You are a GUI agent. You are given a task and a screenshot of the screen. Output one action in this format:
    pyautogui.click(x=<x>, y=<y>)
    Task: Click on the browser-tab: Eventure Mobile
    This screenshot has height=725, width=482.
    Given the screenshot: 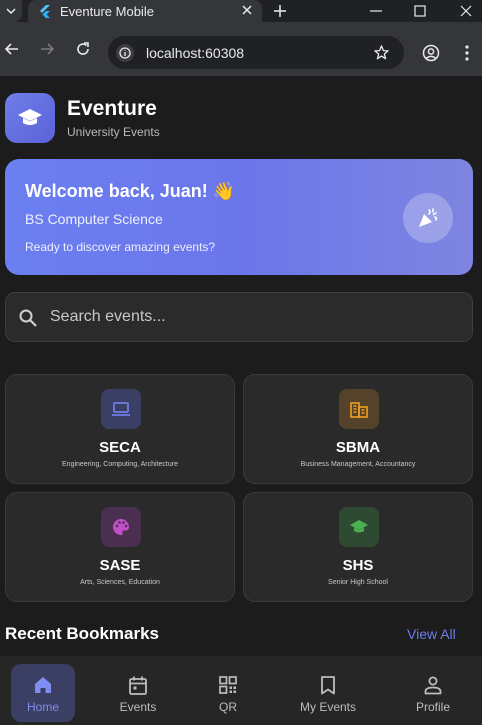 What is the action you would take?
    pyautogui.click(x=145, y=11)
    